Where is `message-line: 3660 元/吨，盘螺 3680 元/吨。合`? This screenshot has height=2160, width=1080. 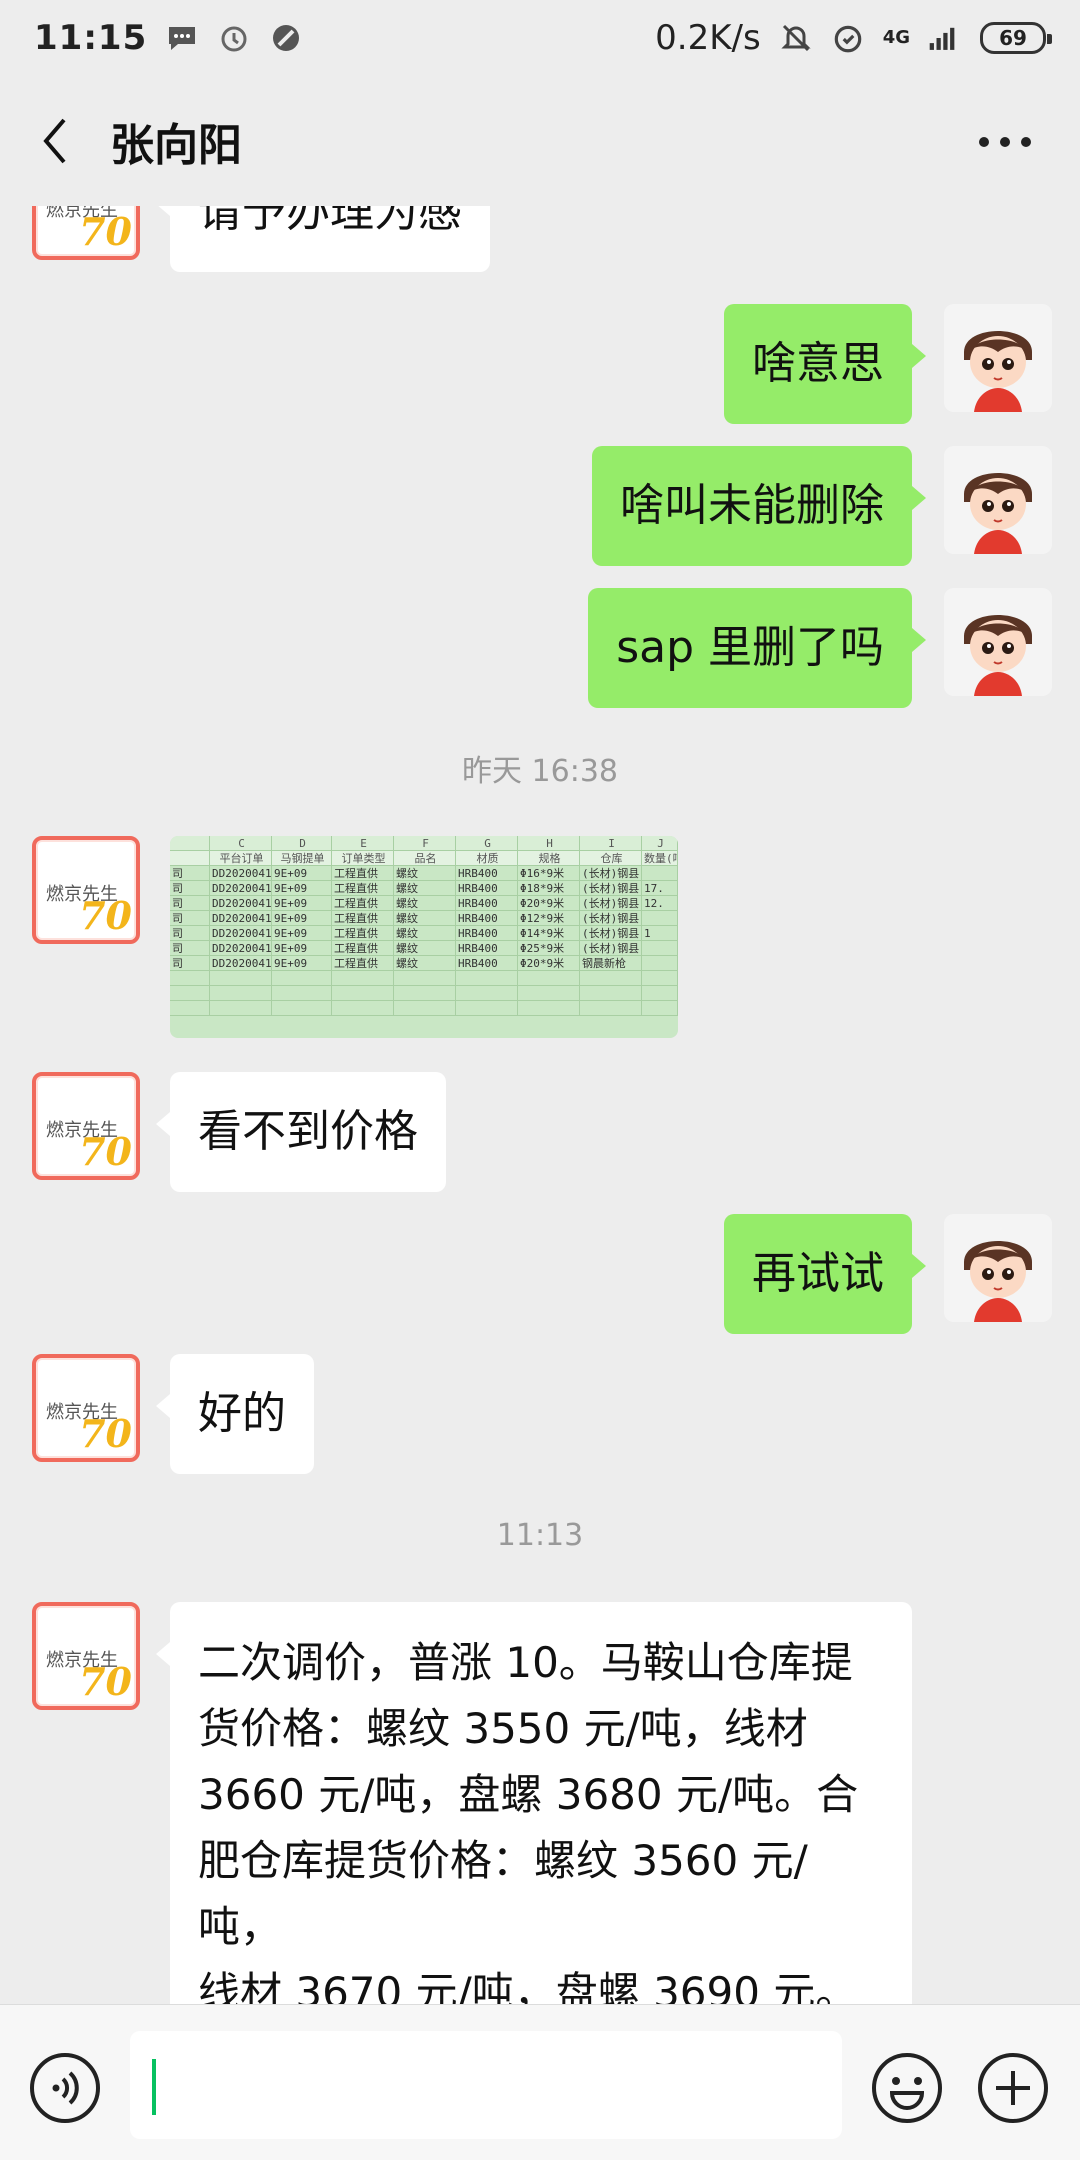 message-line: 3660 元/吨，盘螺 3680 元/吨。合 is located at coordinates (528, 1794).